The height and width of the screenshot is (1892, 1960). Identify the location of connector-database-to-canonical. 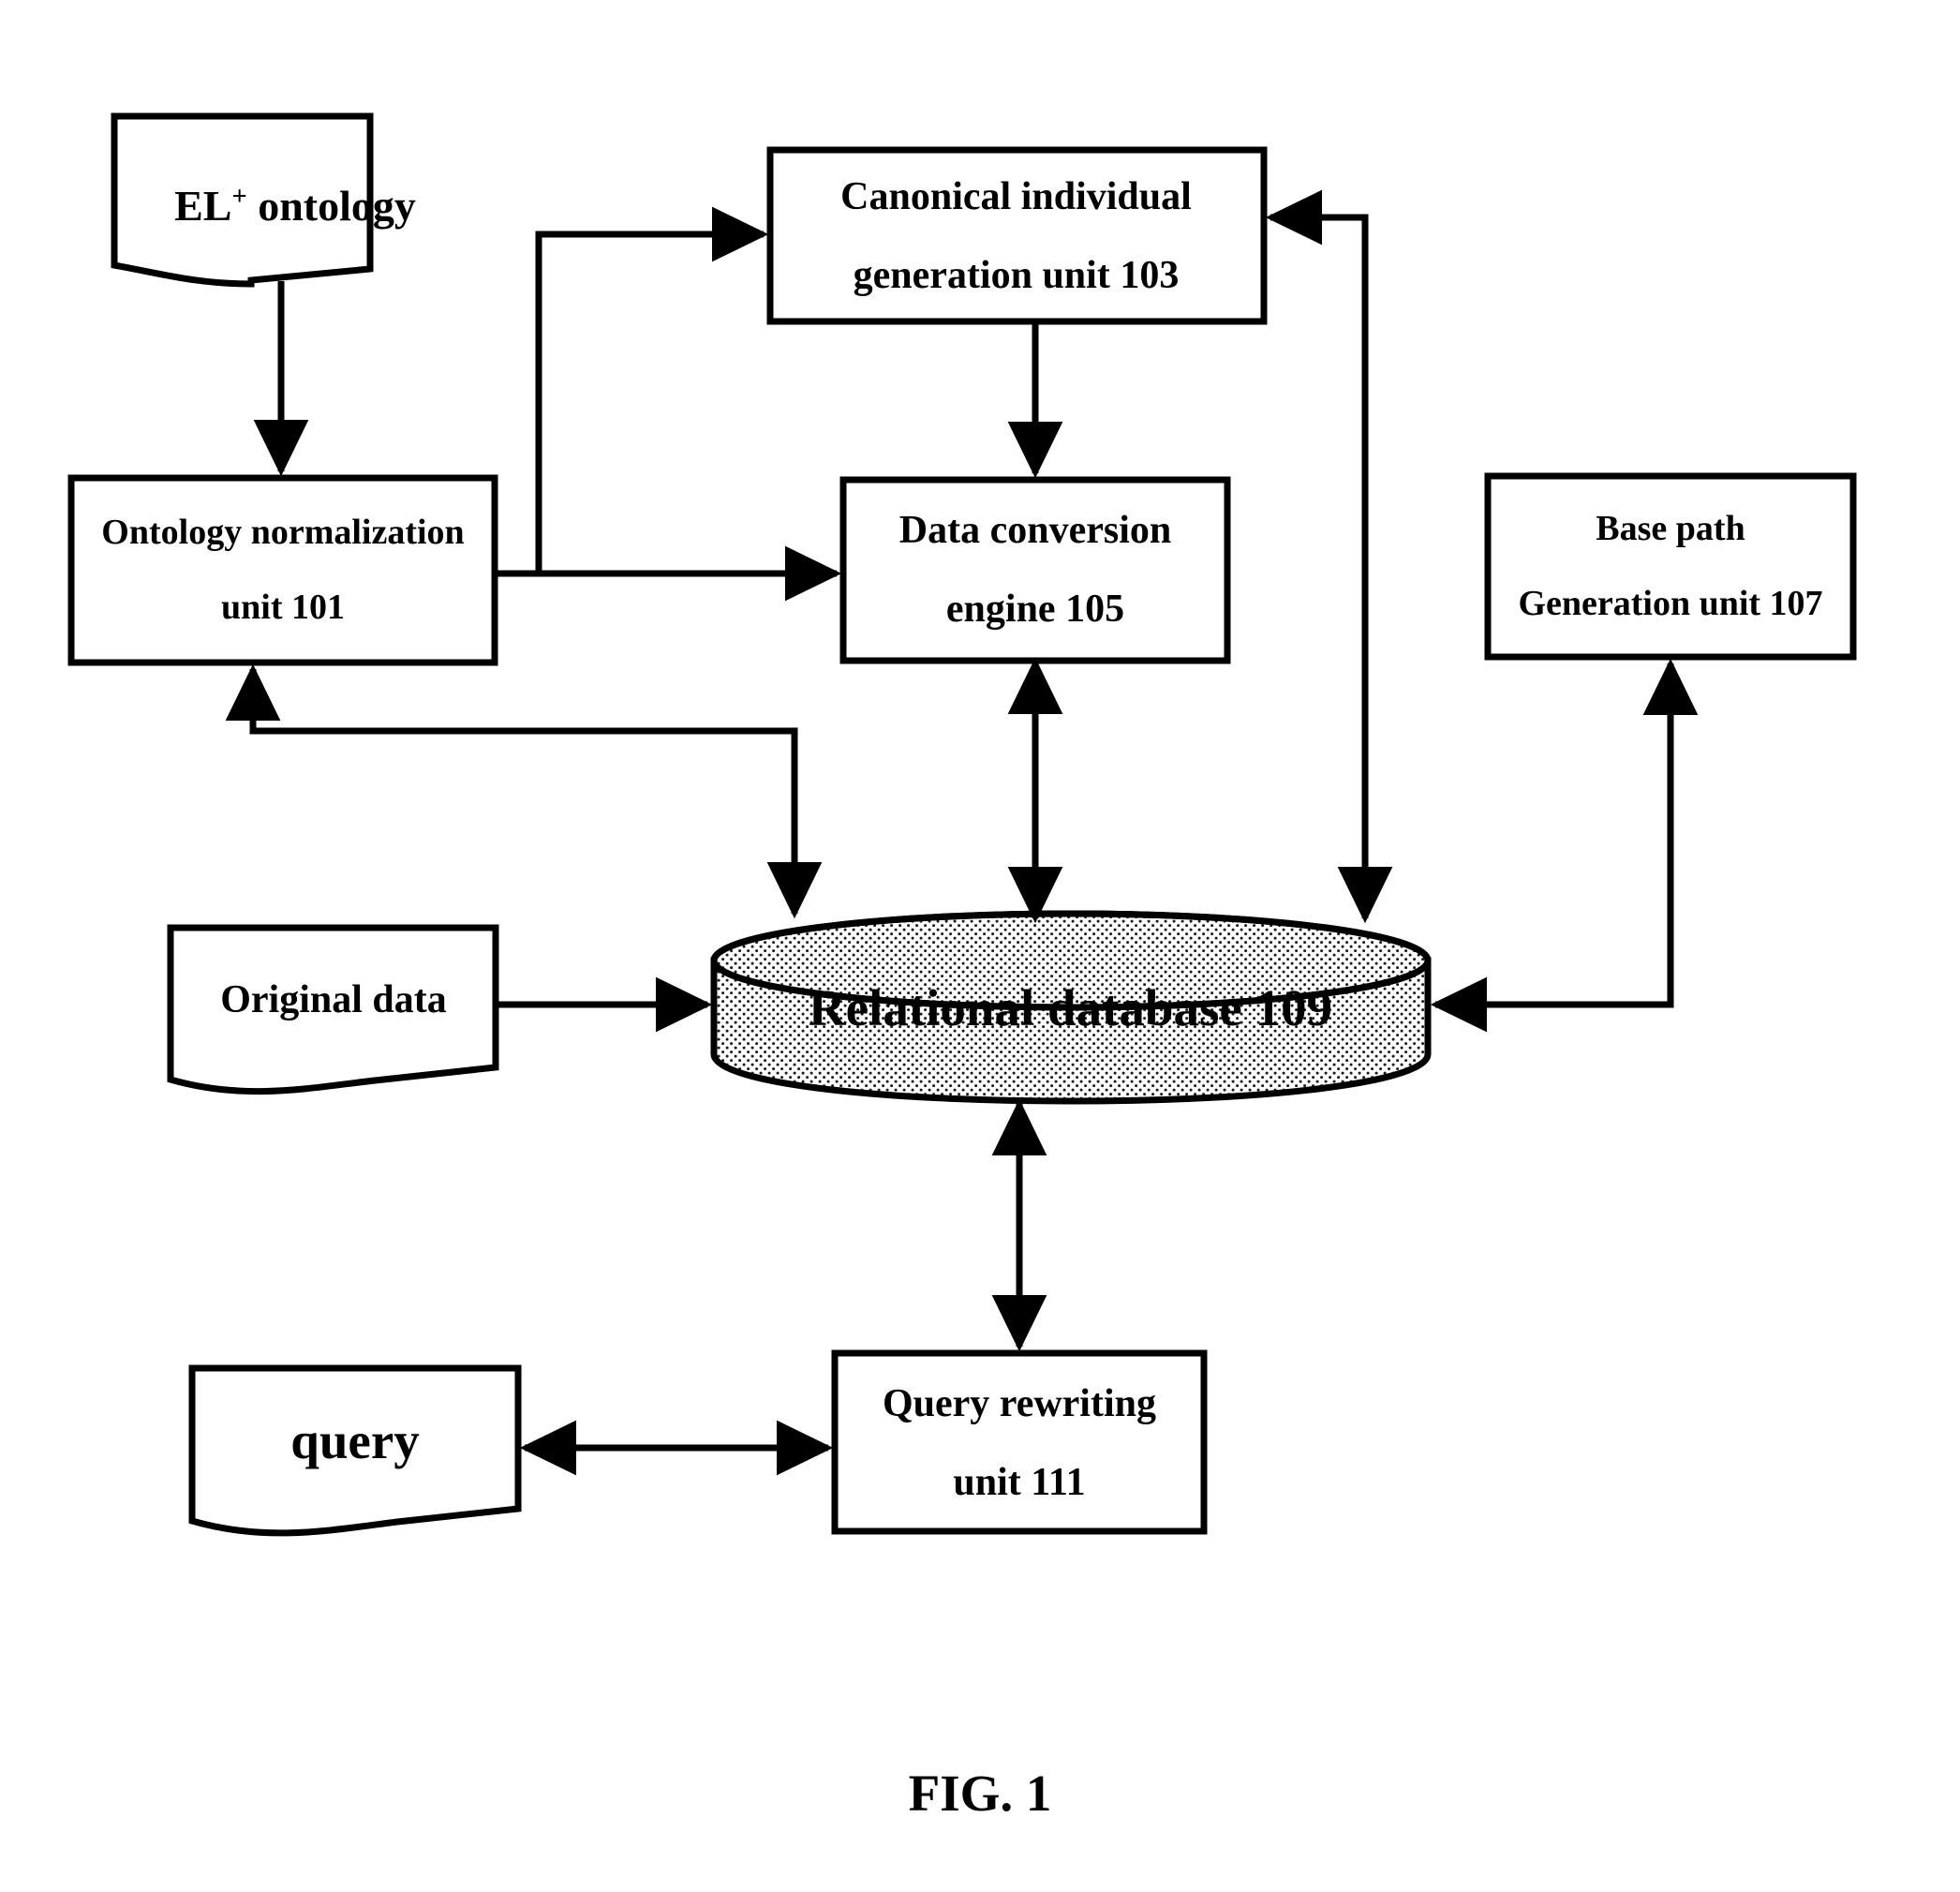
(1329, 556).